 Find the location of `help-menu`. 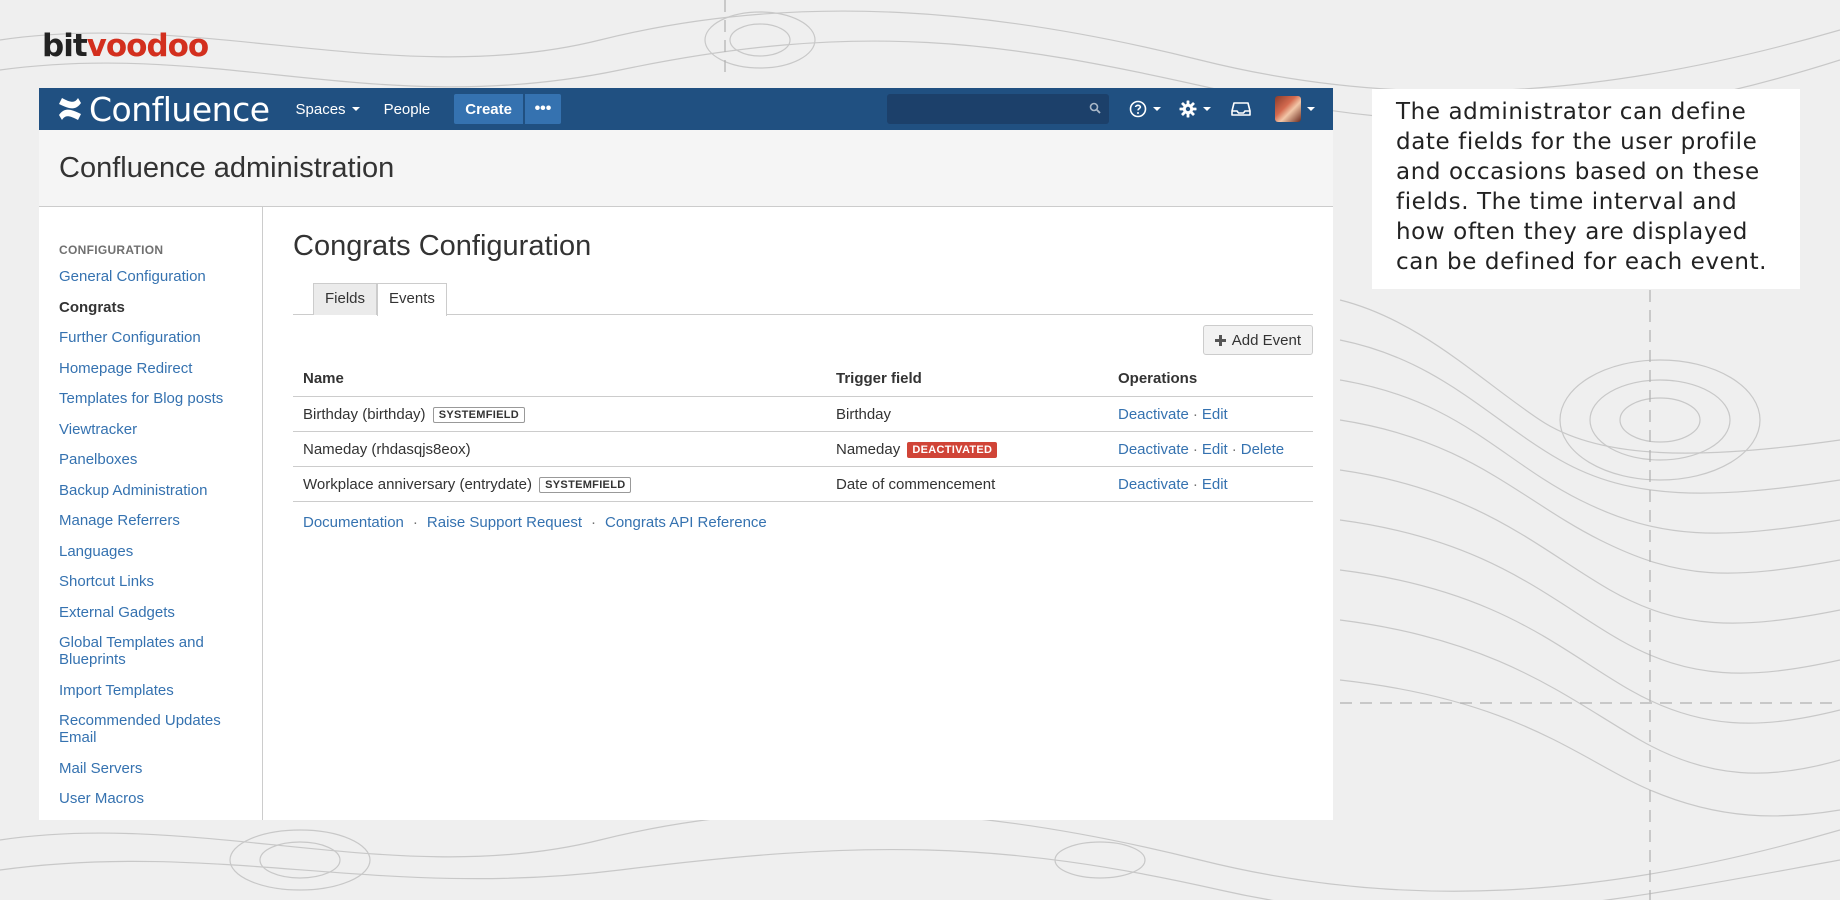

help-menu is located at coordinates (1145, 109).